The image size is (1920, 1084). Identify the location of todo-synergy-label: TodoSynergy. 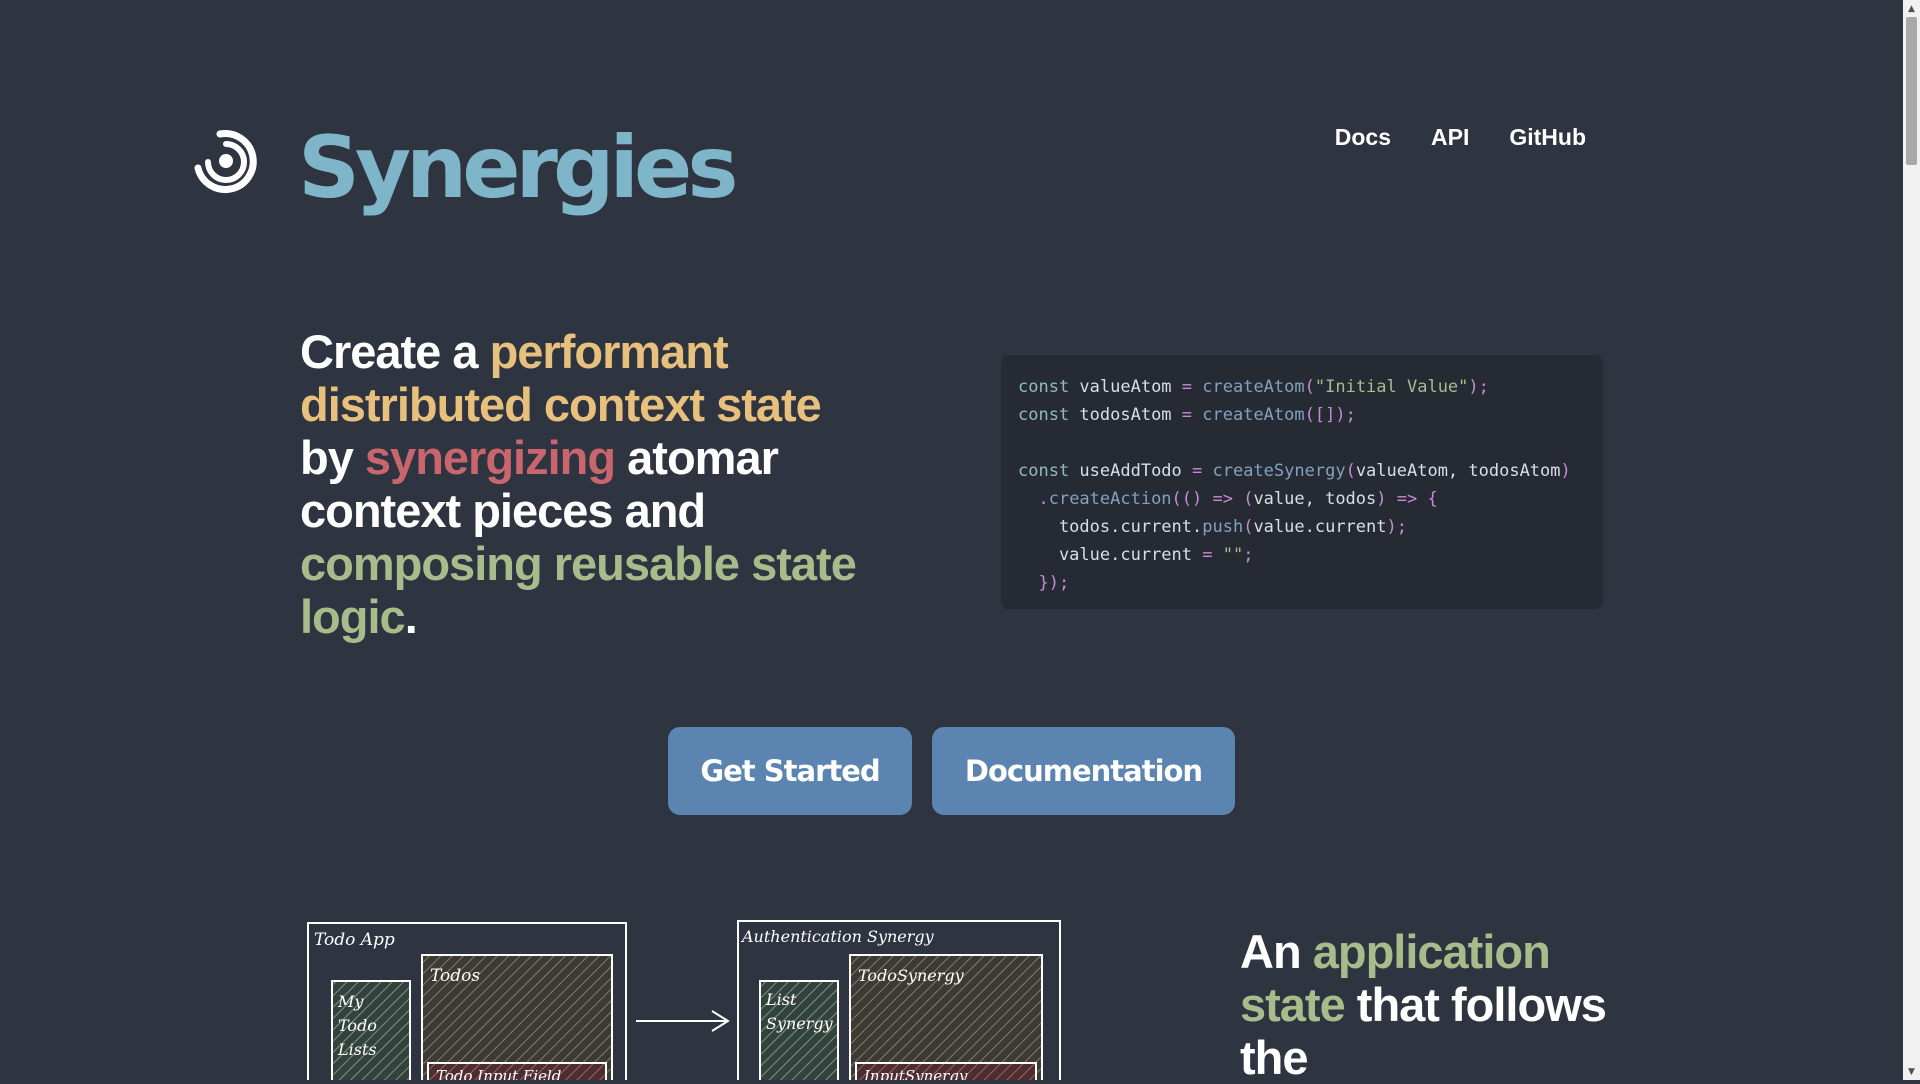
(911, 975).